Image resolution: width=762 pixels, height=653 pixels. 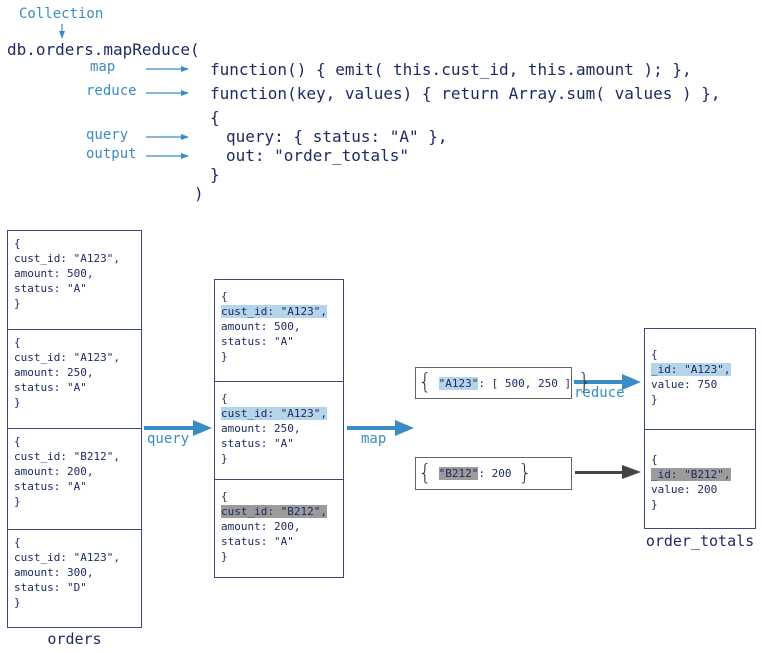 I want to click on out-option-code: out: "order_totals", so click(x=318, y=155).